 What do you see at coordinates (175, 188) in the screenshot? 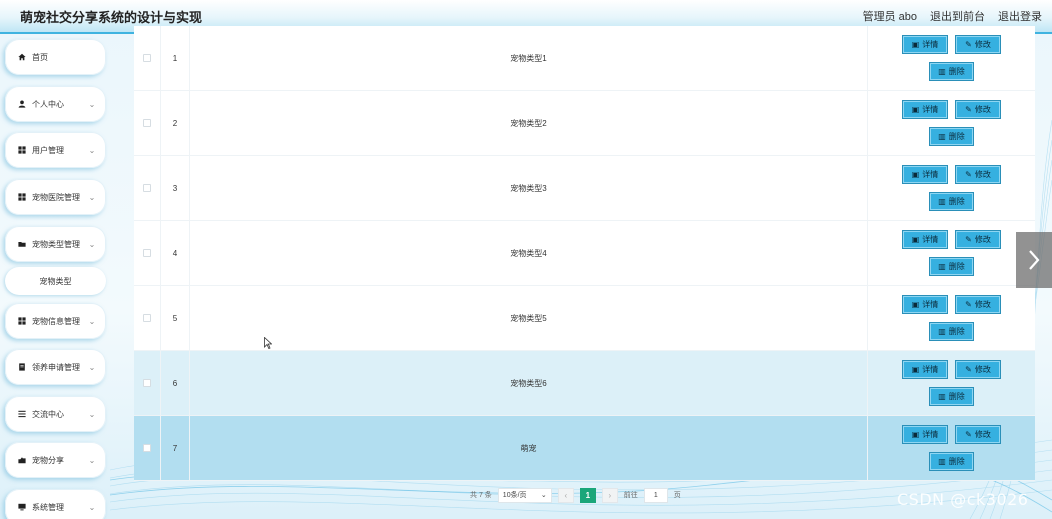
I see `row-index: 3` at bounding box center [175, 188].